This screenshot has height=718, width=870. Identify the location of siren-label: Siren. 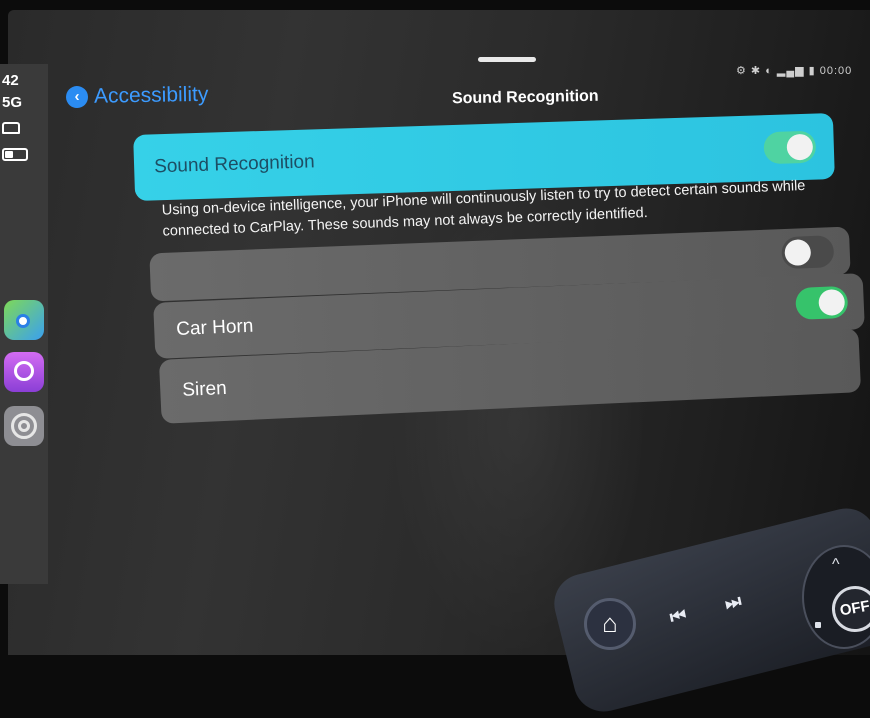
(204, 389).